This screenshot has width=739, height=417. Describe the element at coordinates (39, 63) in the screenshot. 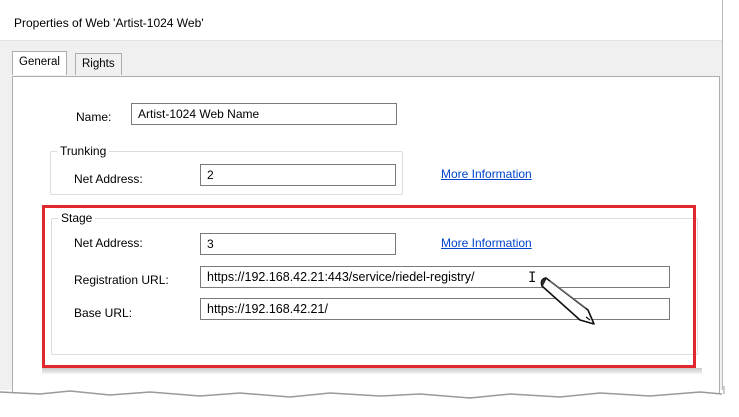

I see `tab-general: General` at that location.